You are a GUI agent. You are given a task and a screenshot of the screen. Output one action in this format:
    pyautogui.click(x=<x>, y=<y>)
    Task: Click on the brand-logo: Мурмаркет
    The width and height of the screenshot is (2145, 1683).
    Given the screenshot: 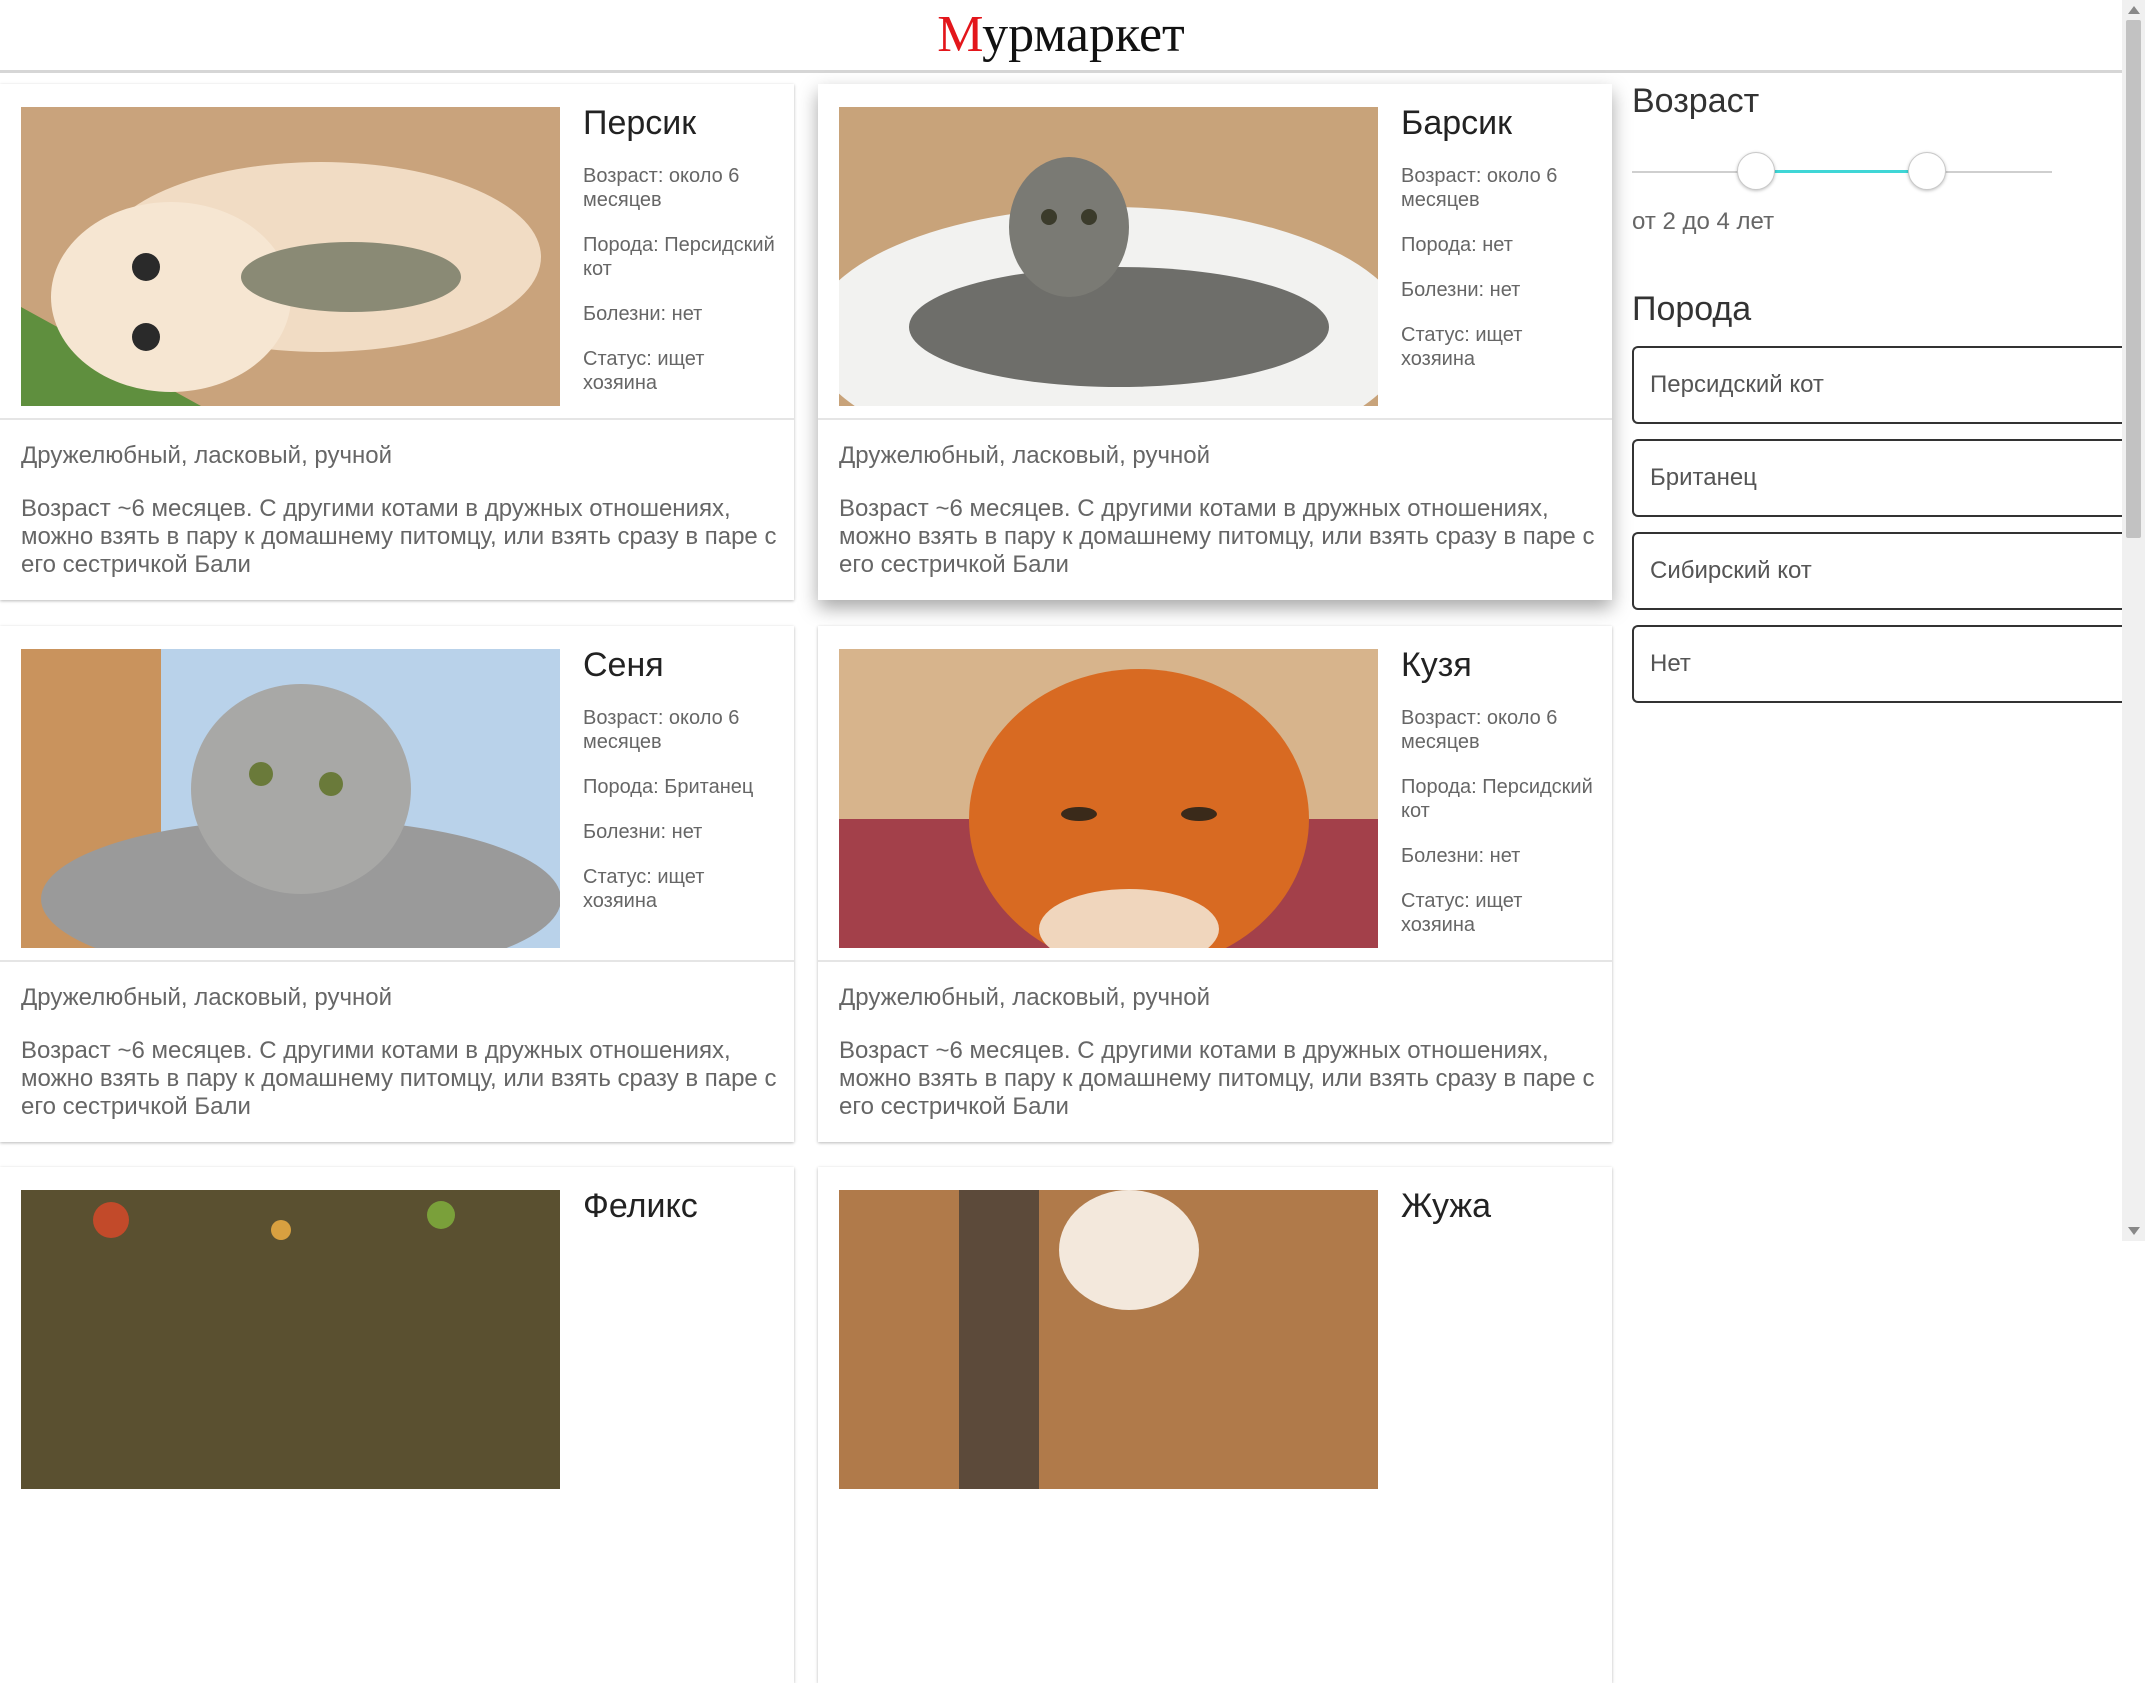 What is the action you would take?
    pyautogui.click(x=1061, y=35)
    